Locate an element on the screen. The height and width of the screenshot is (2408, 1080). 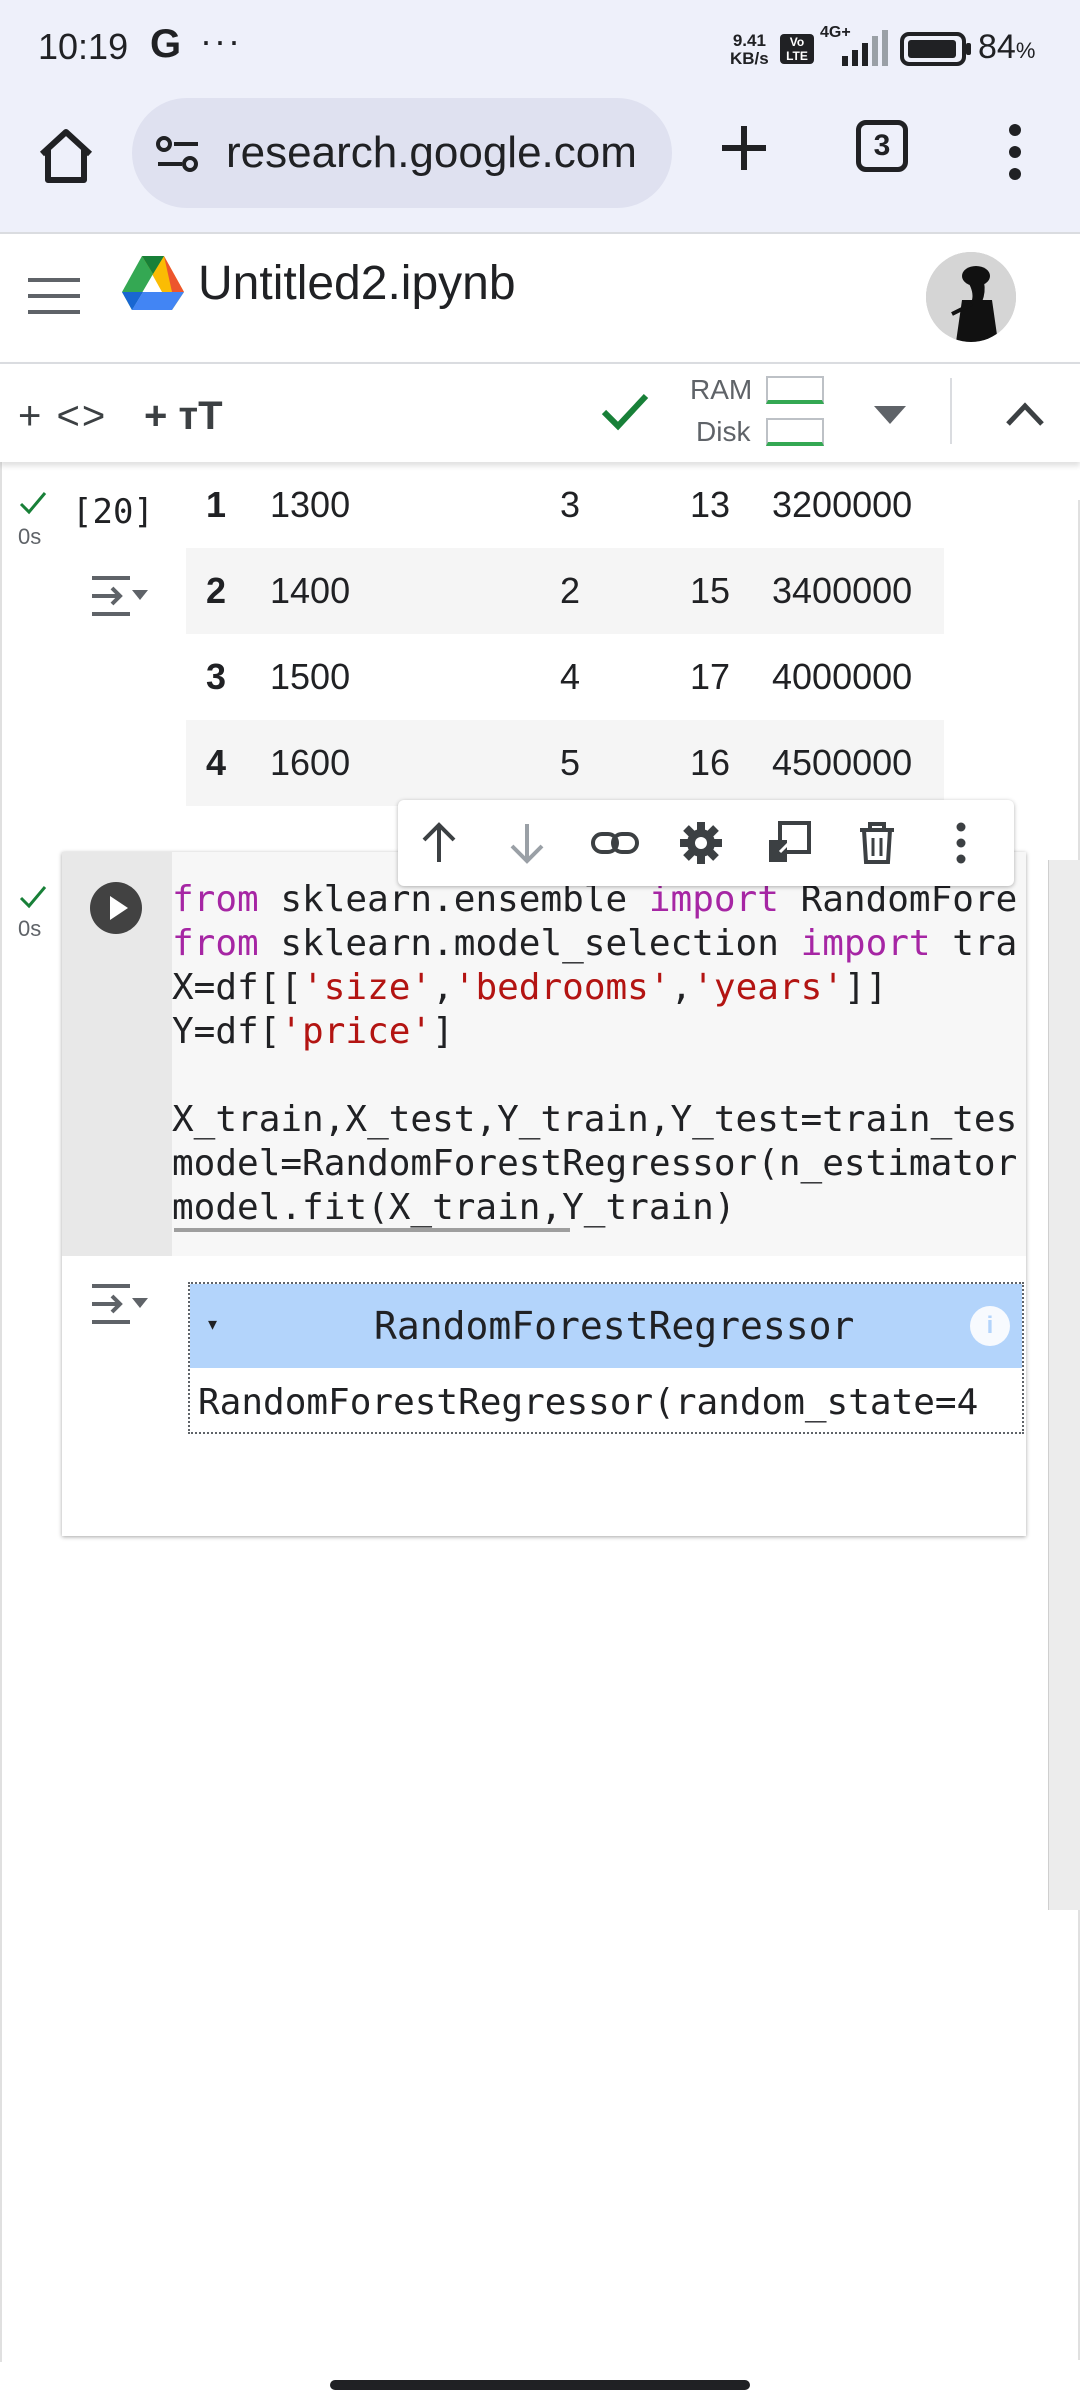
keyword: import is located at coordinates (865, 943).